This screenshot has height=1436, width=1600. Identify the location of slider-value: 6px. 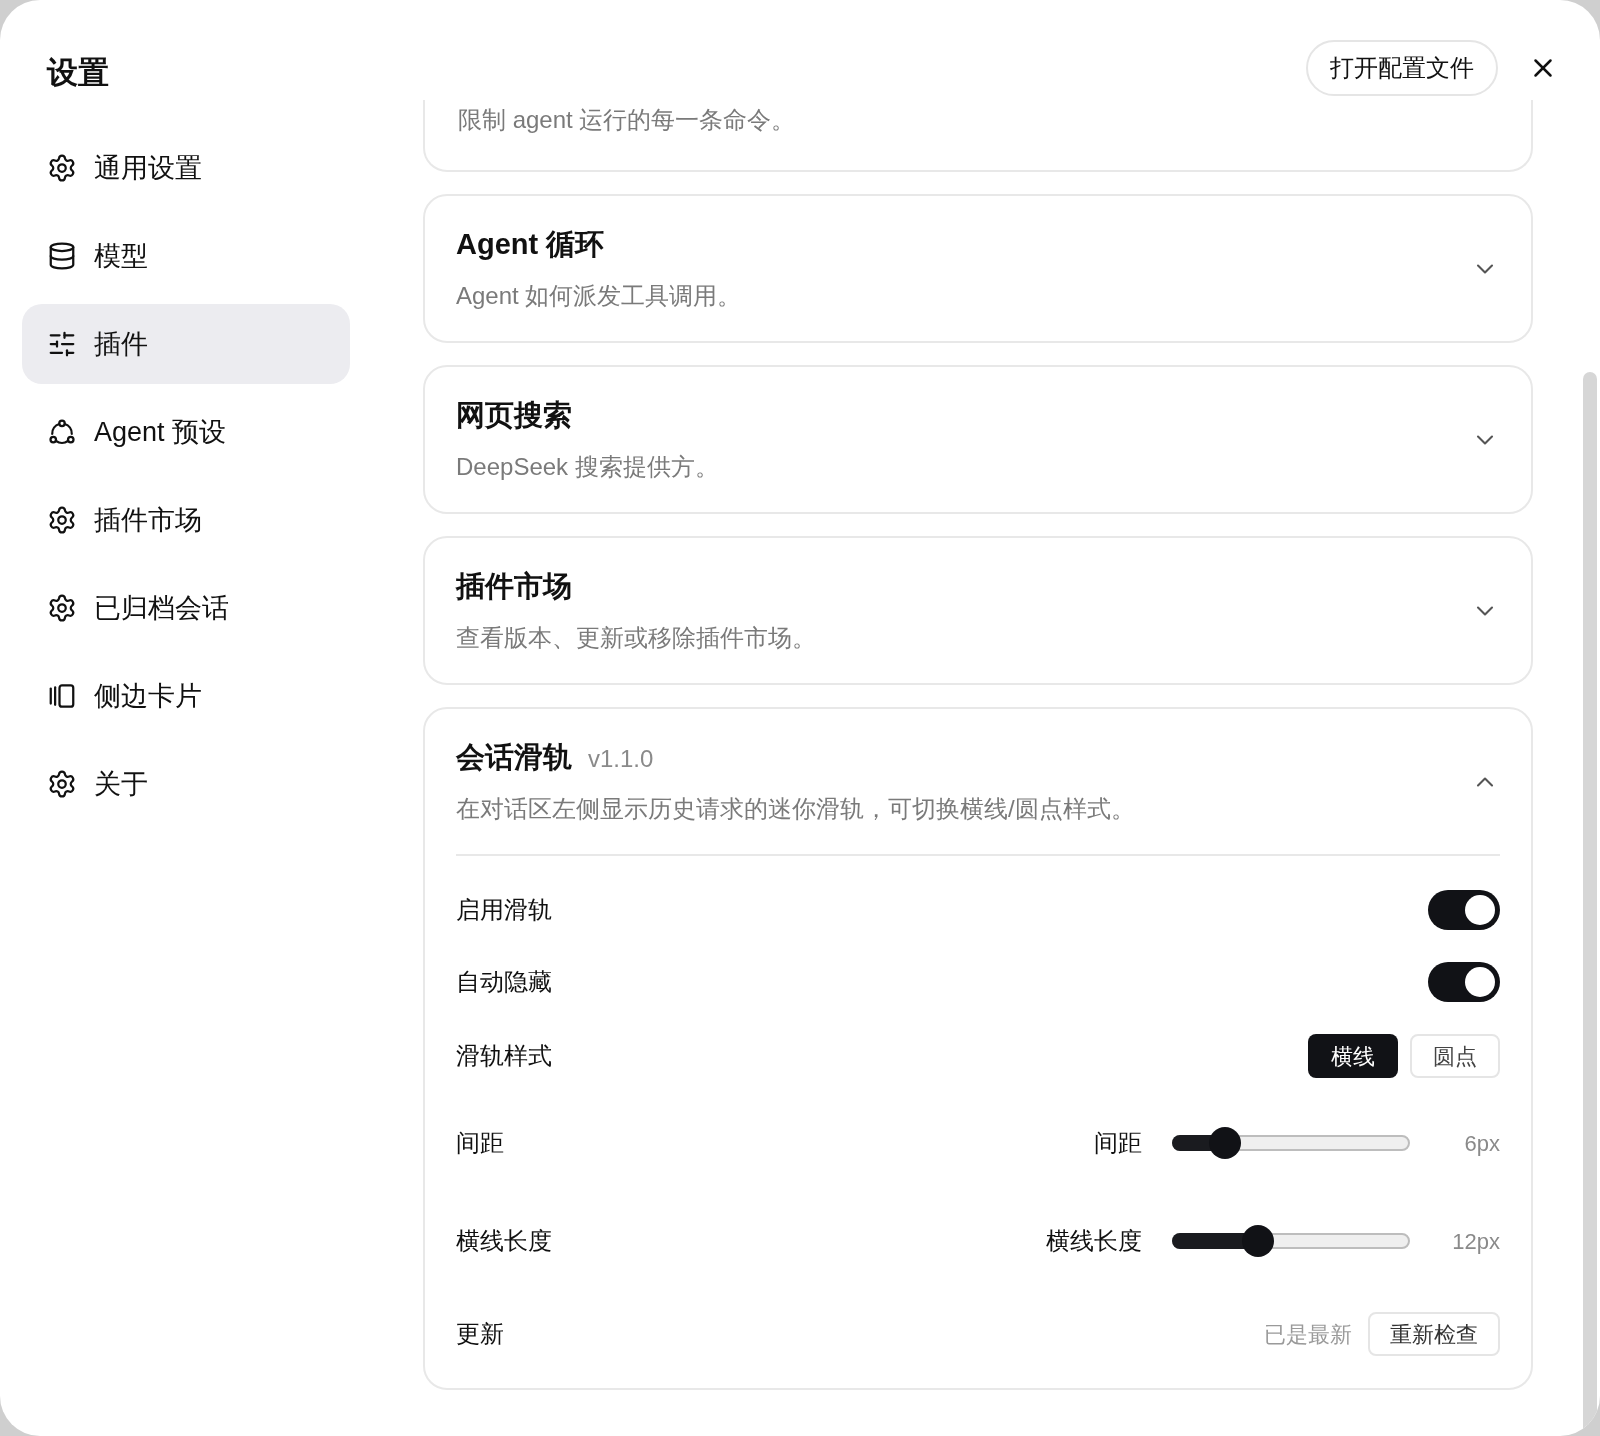
(1481, 1143).